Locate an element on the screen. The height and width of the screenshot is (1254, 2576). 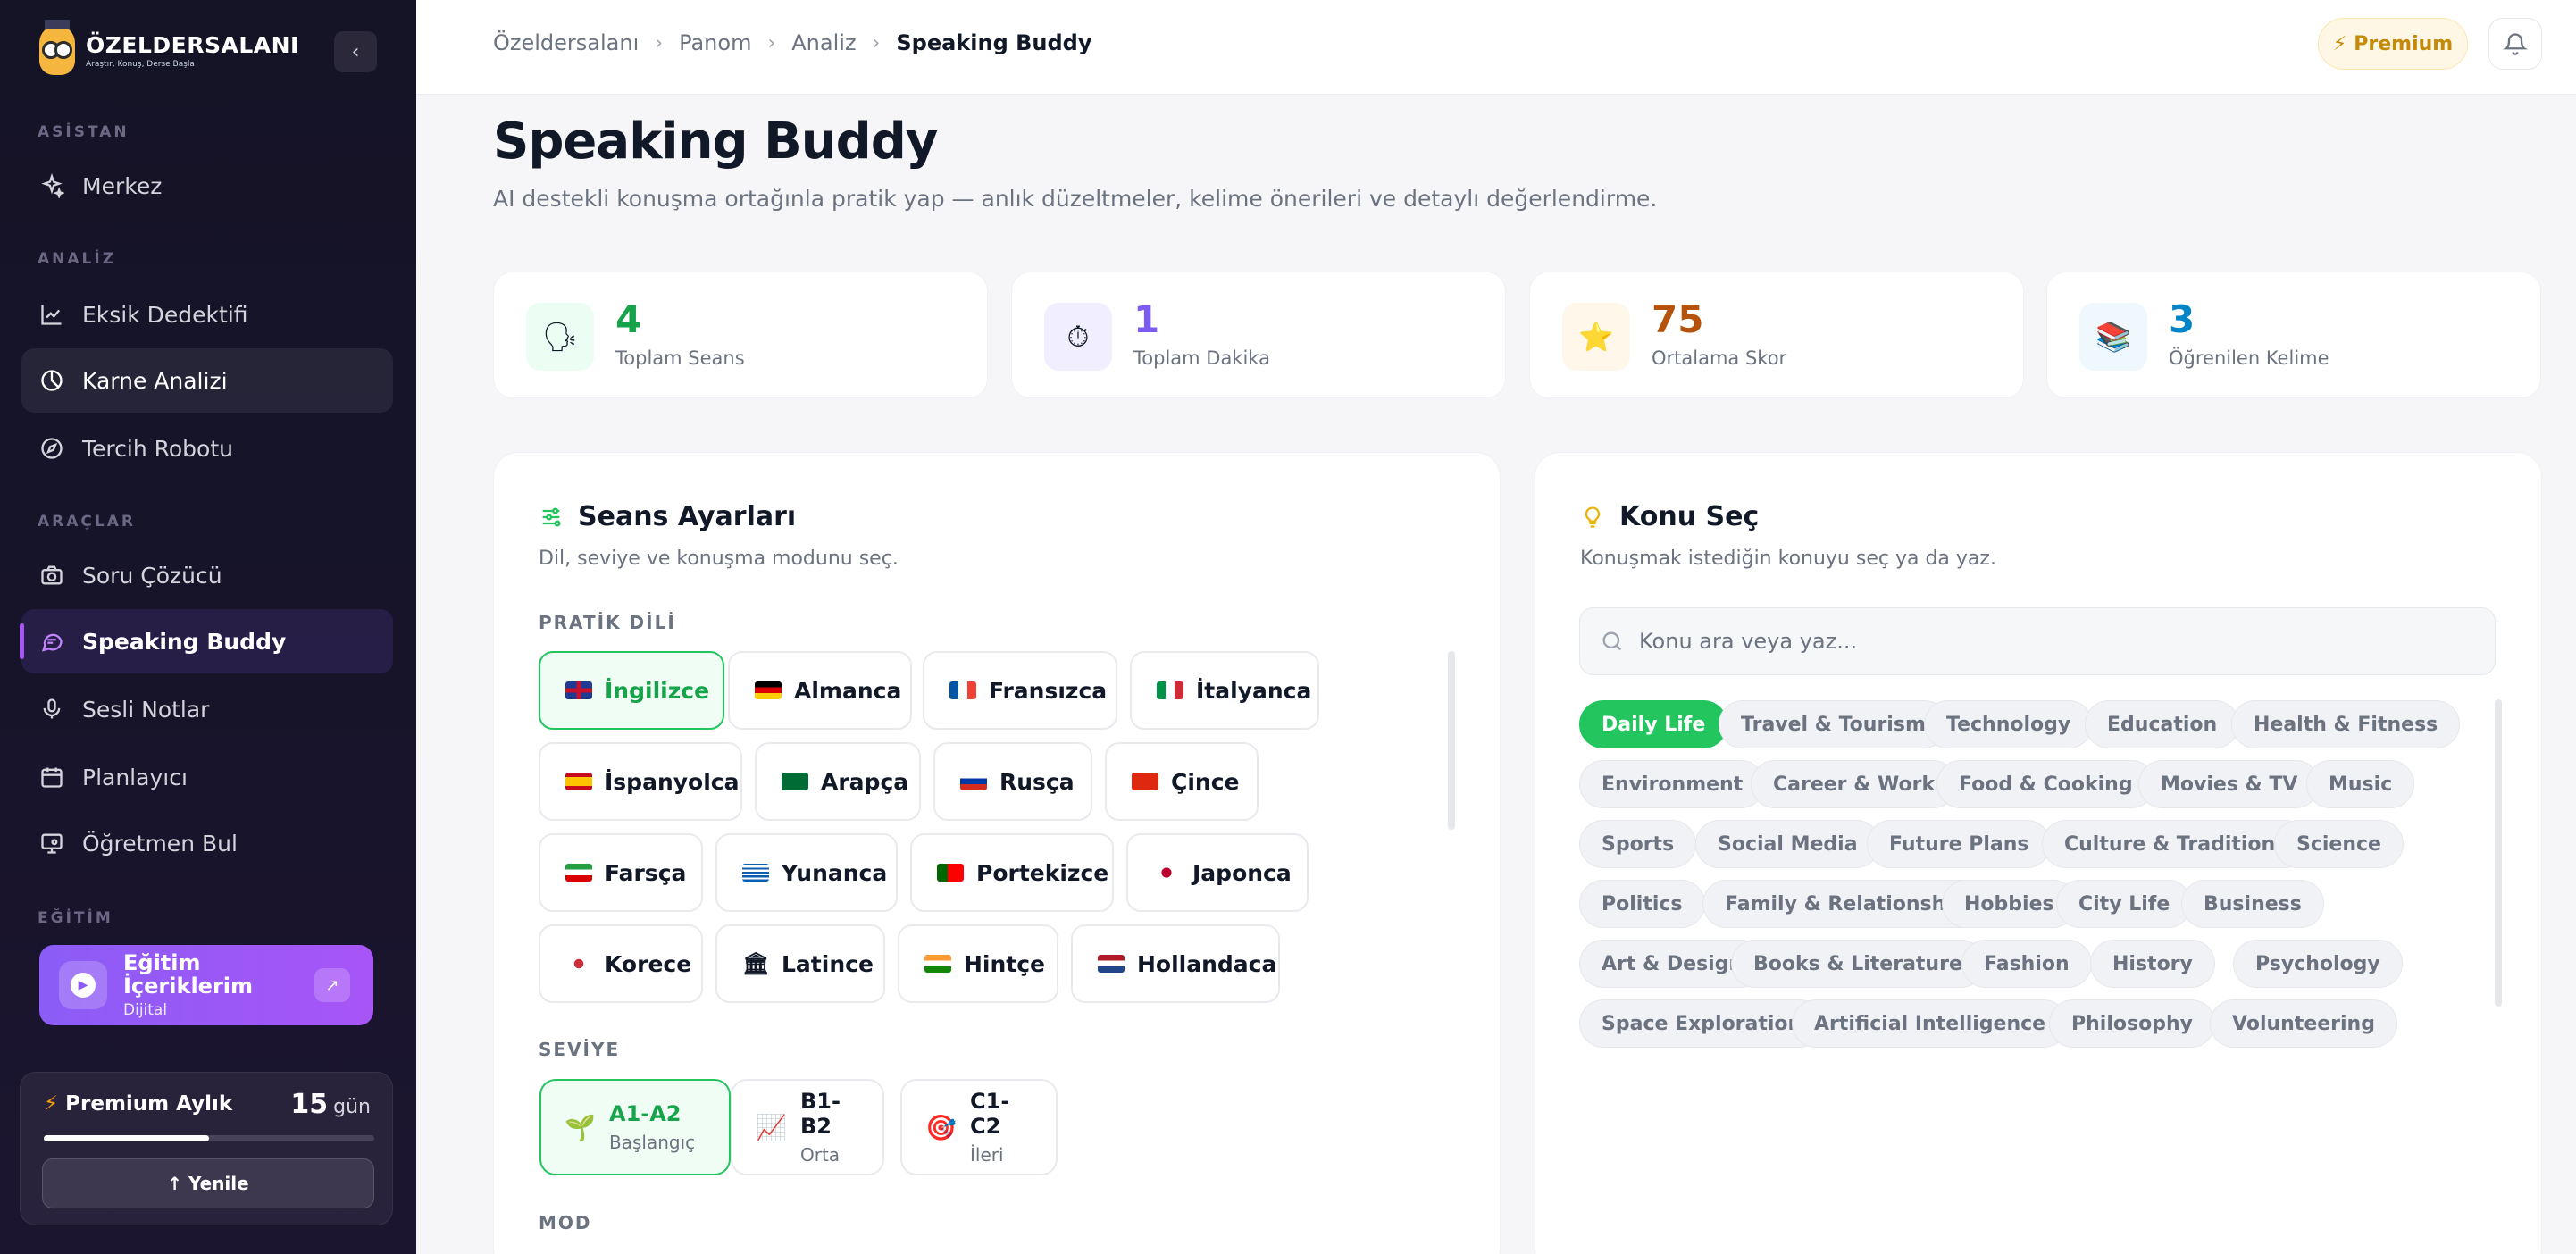
section-label-egitim: EĞİTİM is located at coordinates (76, 918).